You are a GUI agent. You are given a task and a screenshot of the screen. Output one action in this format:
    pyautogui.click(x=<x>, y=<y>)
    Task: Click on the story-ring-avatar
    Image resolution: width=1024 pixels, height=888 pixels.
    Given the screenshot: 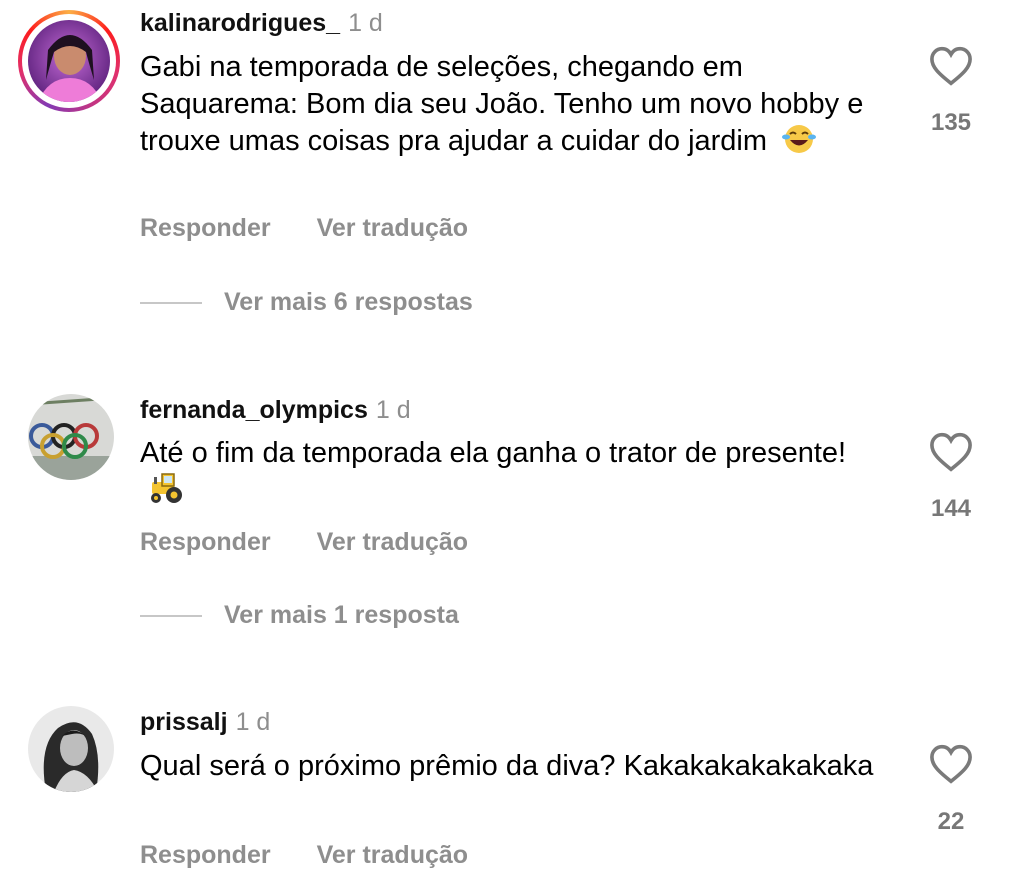 What is the action you would take?
    pyautogui.click(x=69, y=61)
    